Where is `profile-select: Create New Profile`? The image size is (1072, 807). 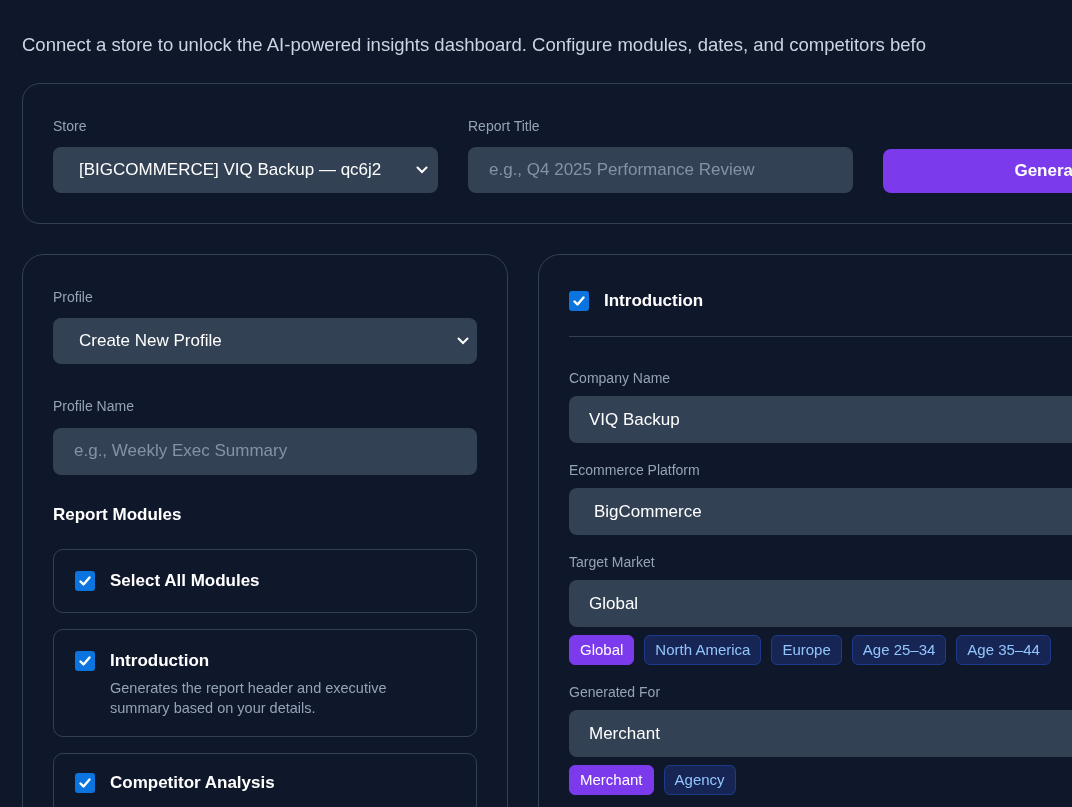
profile-select: Create New Profile is located at coordinates (265, 340).